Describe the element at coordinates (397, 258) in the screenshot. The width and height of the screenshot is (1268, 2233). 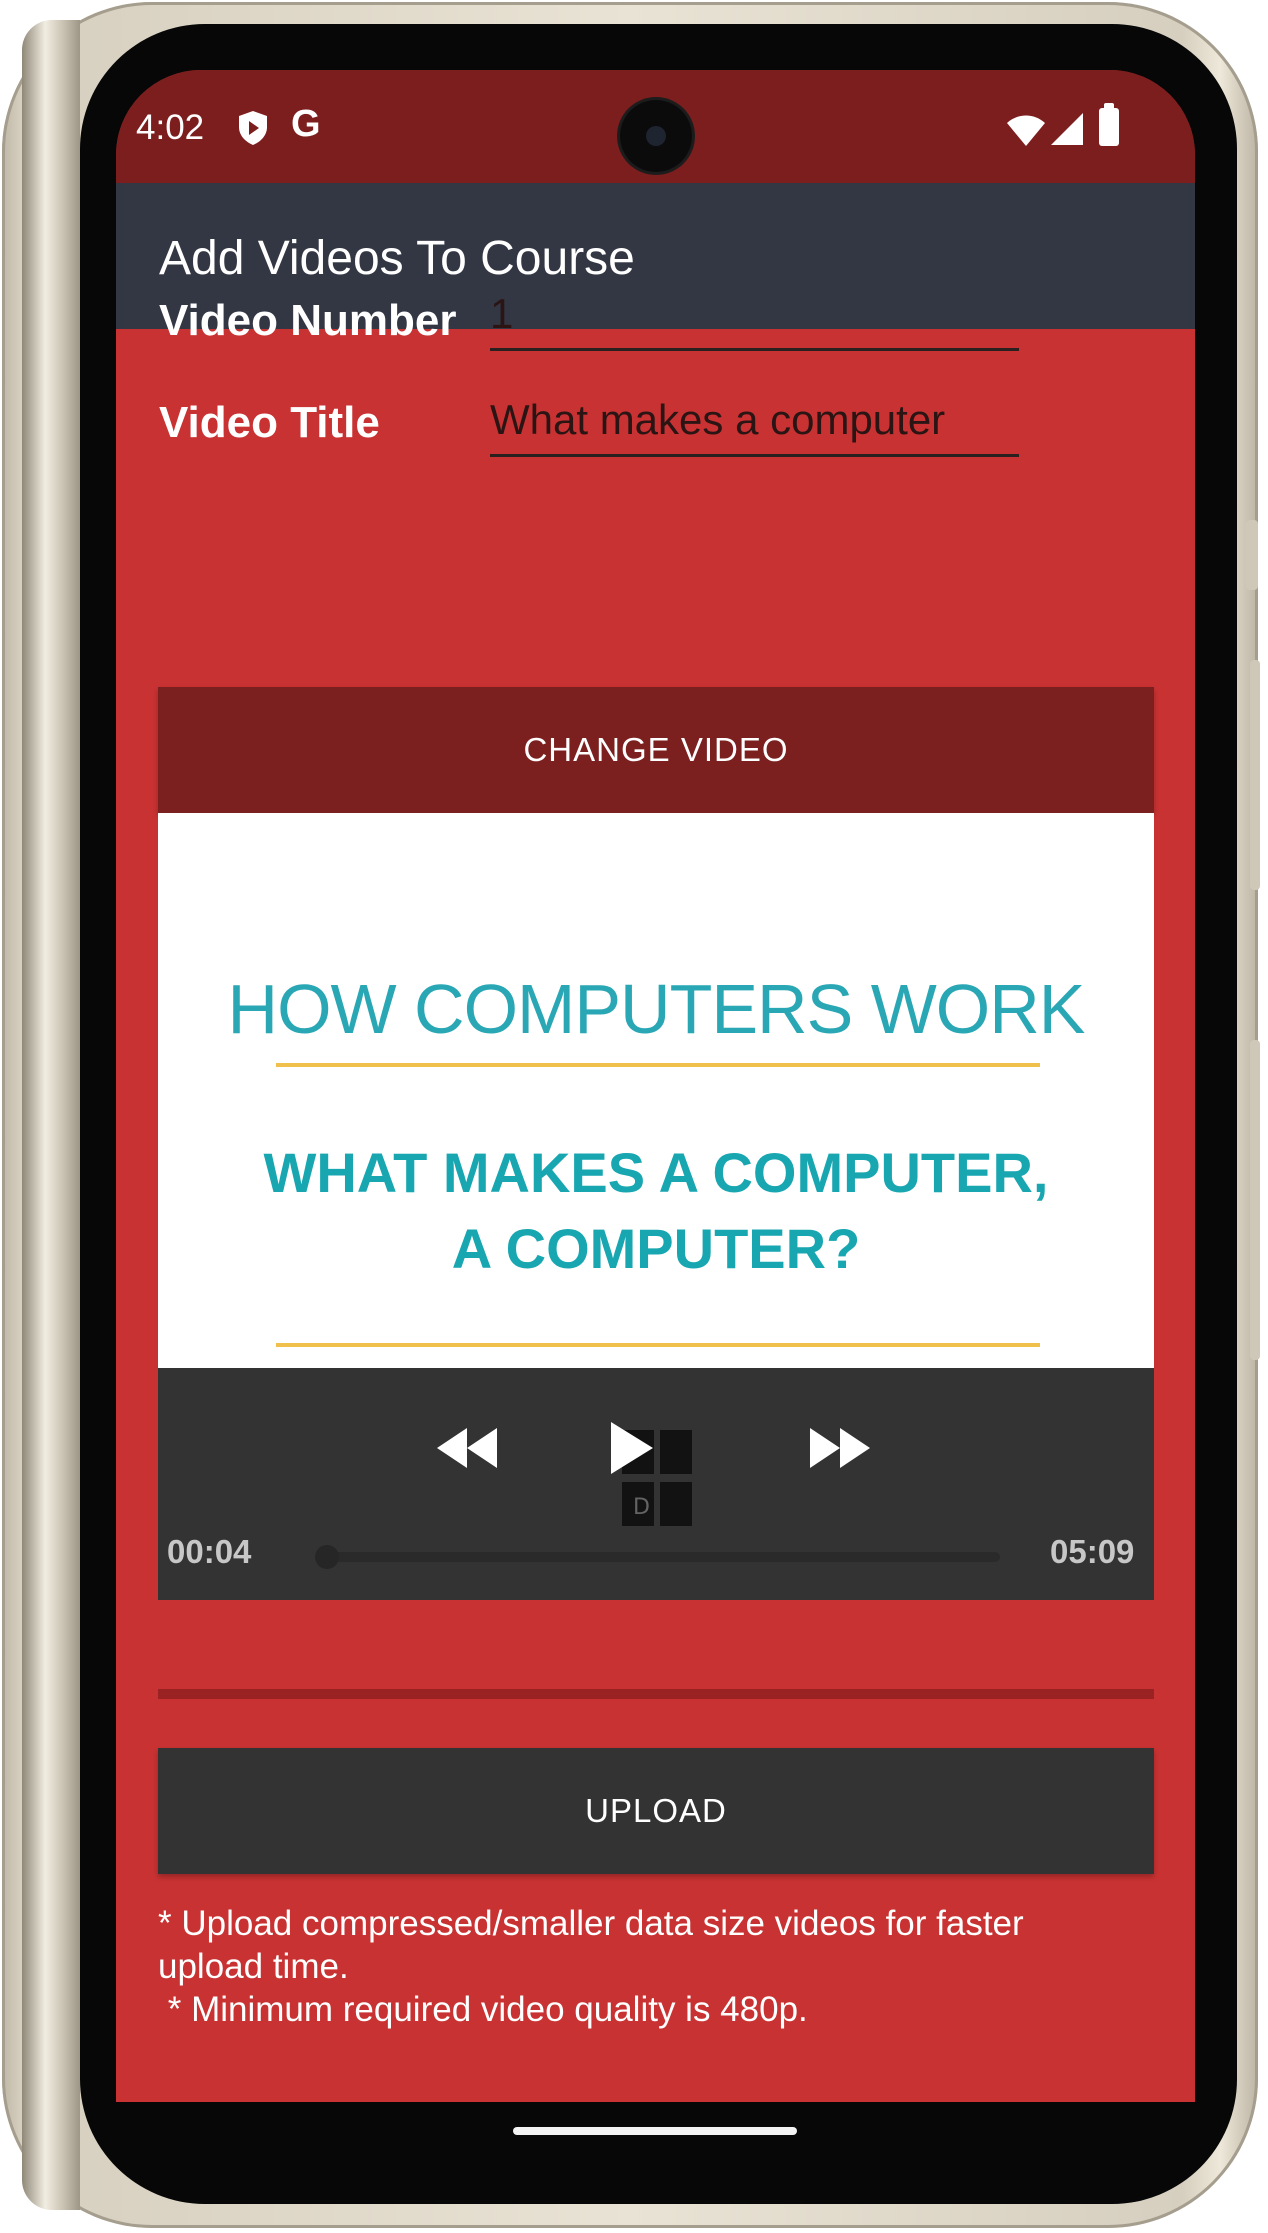
I see `page-title: Add Videos To Course` at that location.